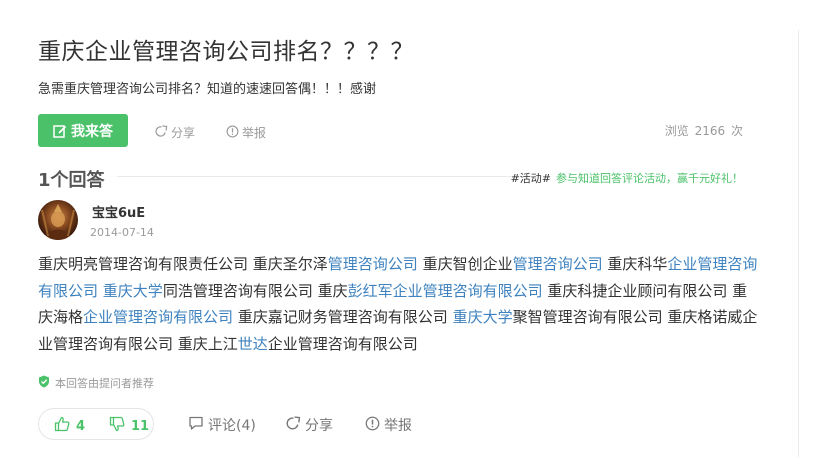 This screenshot has width=826, height=457. I want to click on activity-tag: #活动#, so click(530, 178).